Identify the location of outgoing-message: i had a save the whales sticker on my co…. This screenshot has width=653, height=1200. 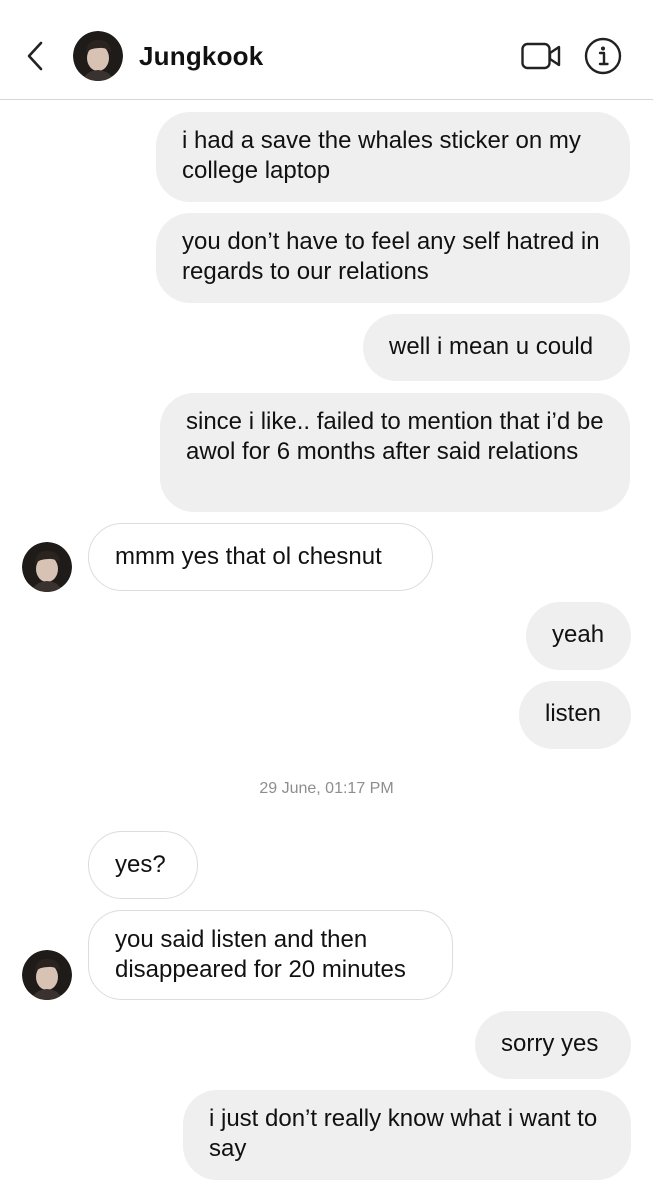
(393, 157).